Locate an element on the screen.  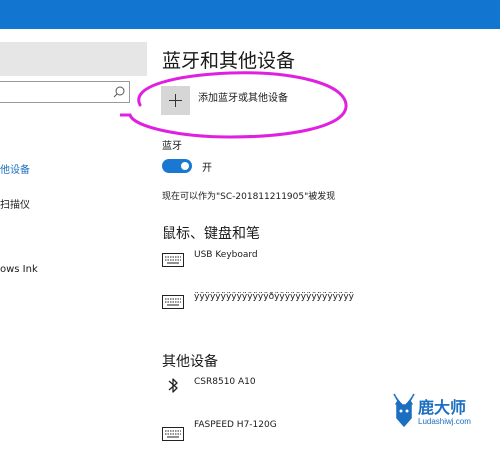
device-name: CSR8510 A10 is located at coordinates (225, 382).